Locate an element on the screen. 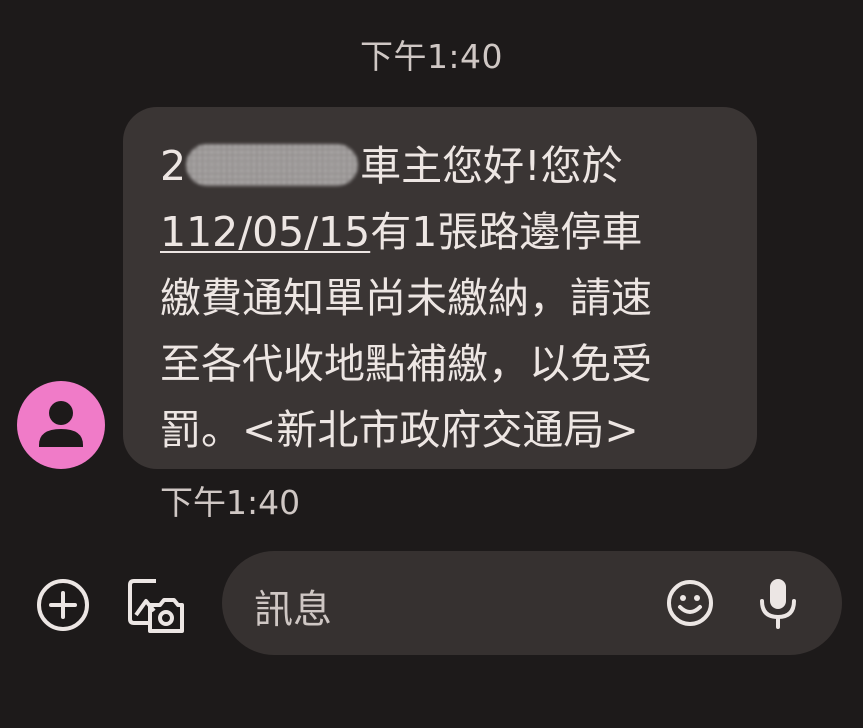 The image size is (863, 728). gallery-button is located at coordinates (156, 605).